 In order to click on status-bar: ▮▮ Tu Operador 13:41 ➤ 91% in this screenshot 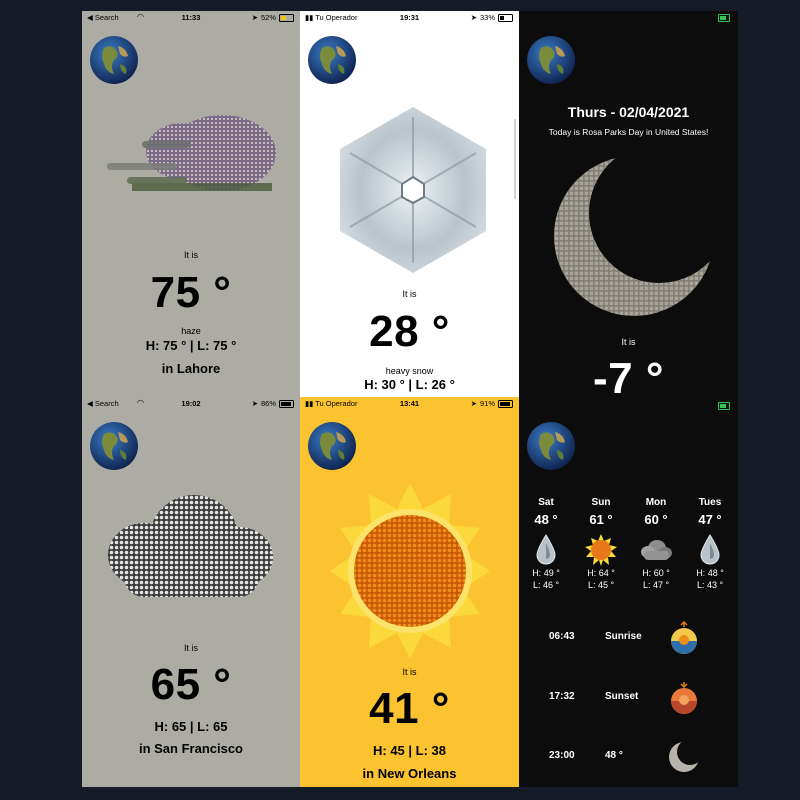, I will do `click(409, 403)`.